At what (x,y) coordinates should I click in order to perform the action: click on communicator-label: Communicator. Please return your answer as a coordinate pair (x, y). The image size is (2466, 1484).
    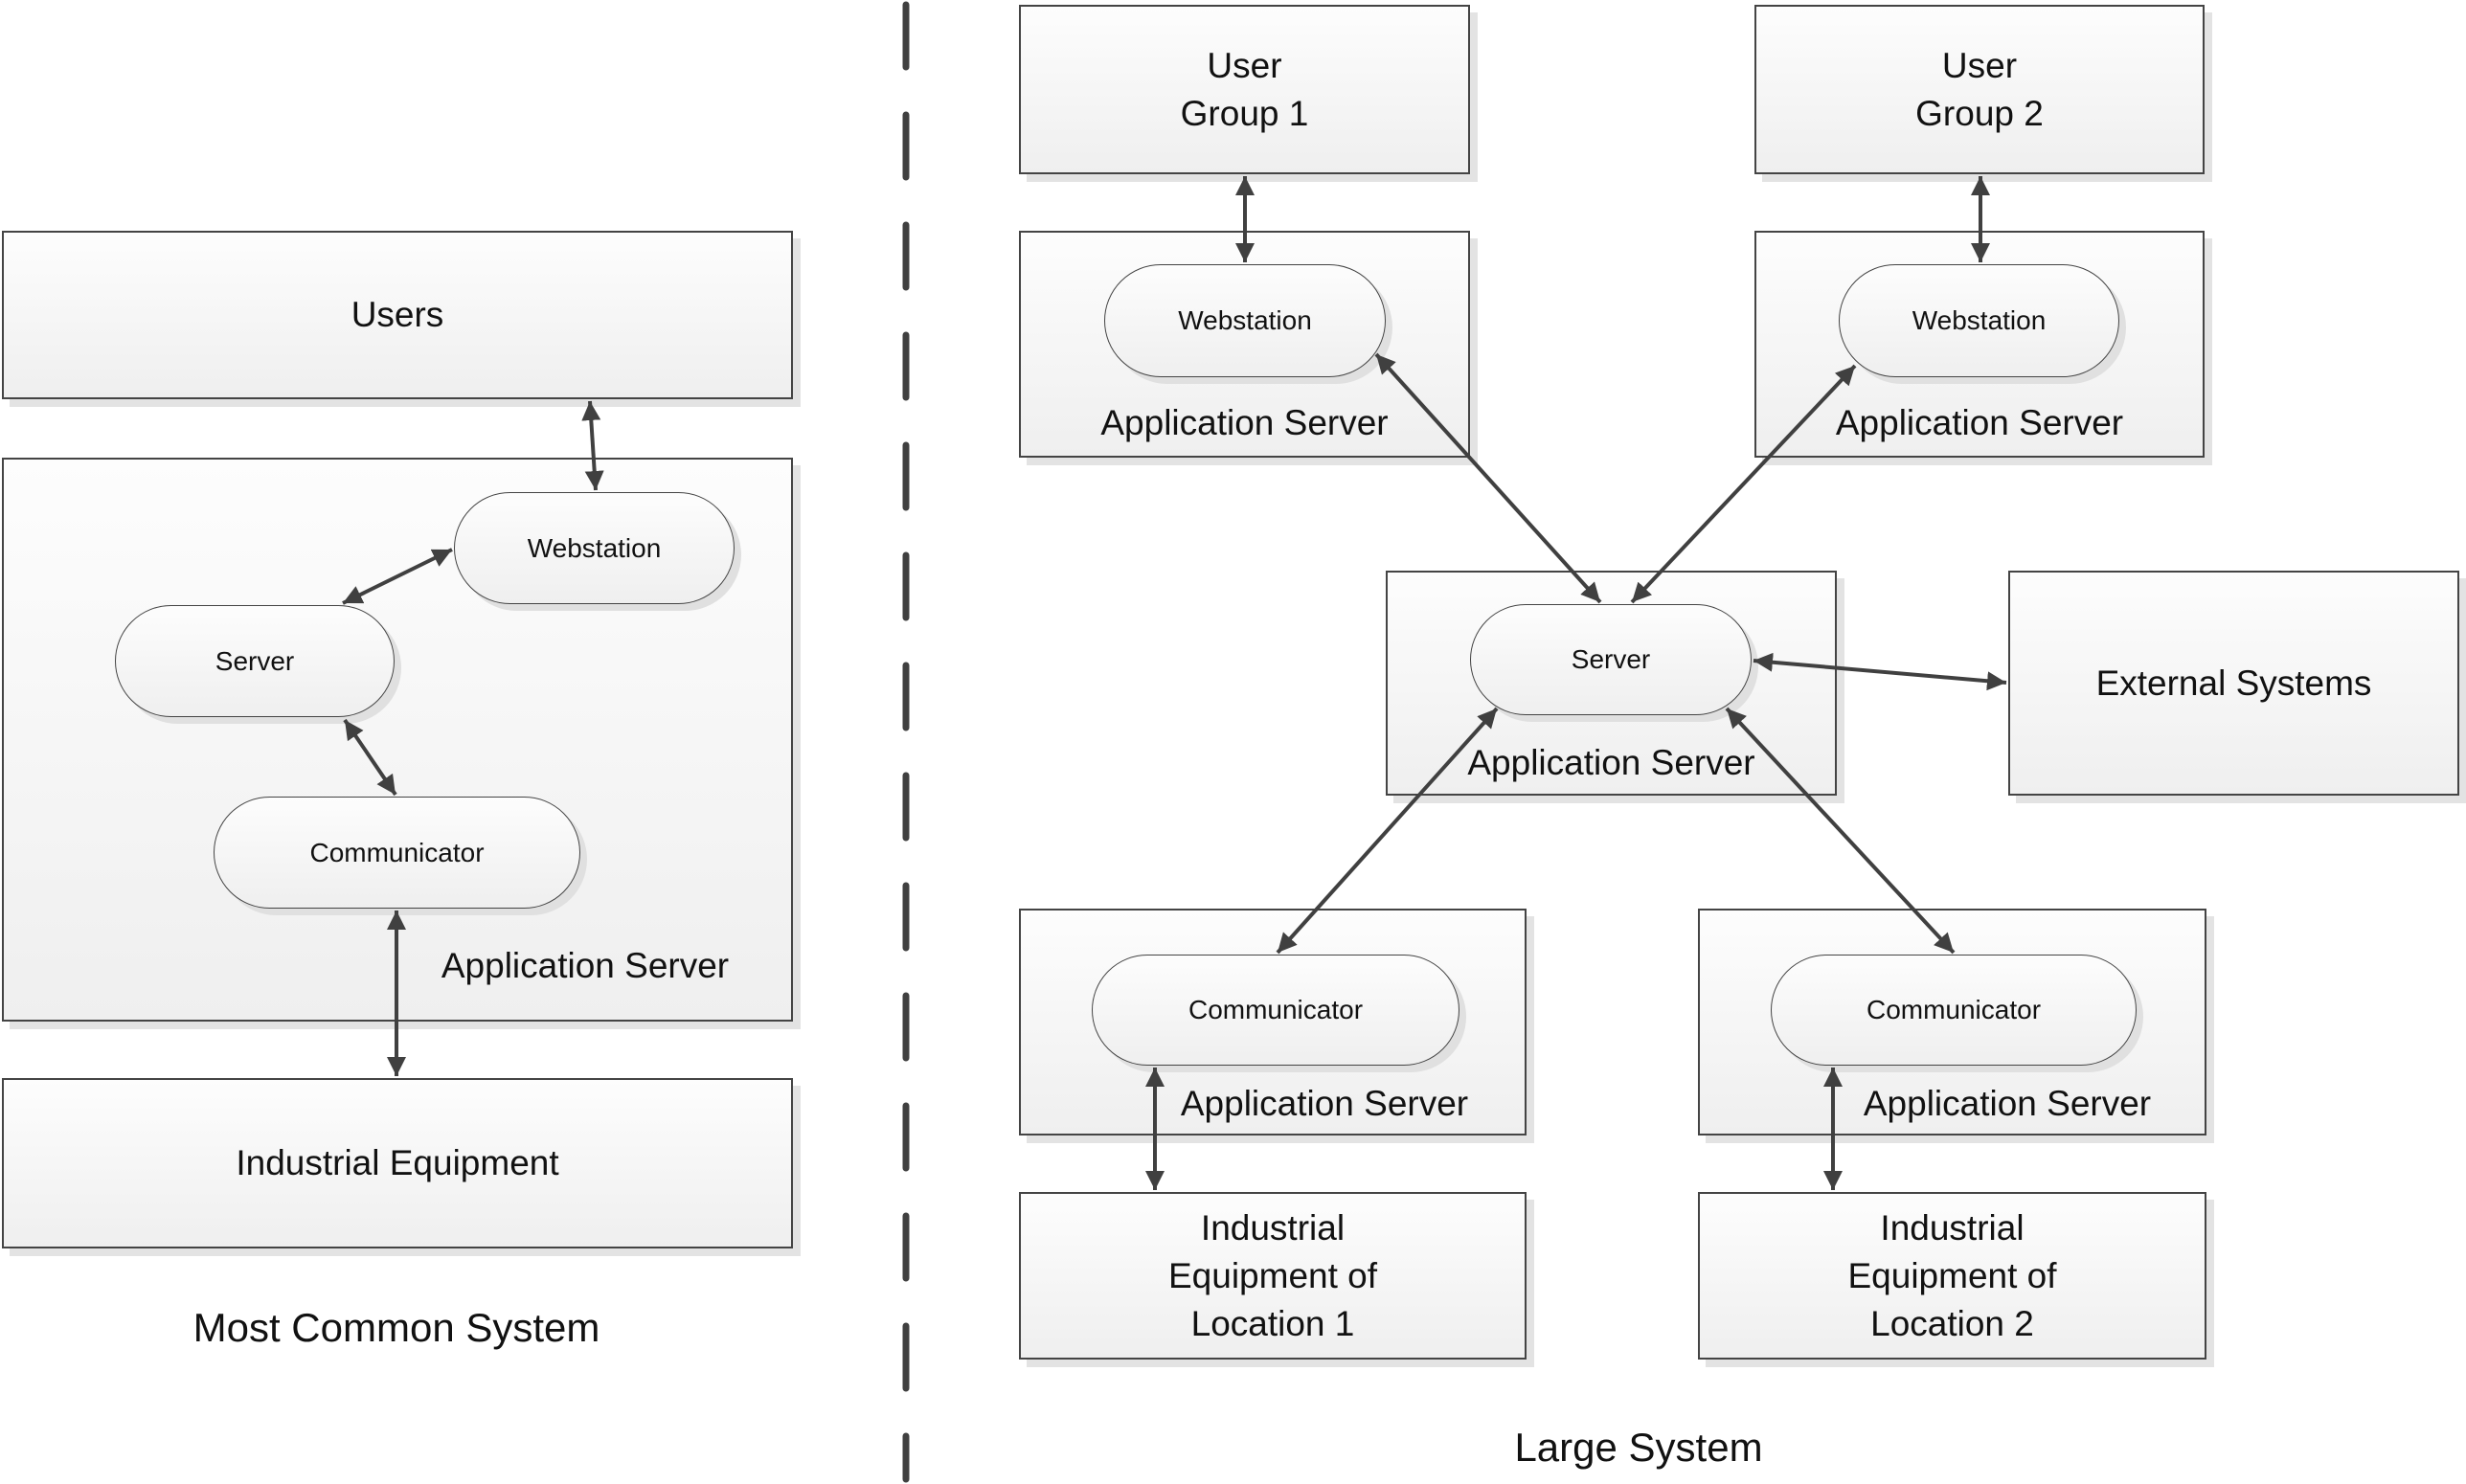
    Looking at the image, I should click on (397, 852).